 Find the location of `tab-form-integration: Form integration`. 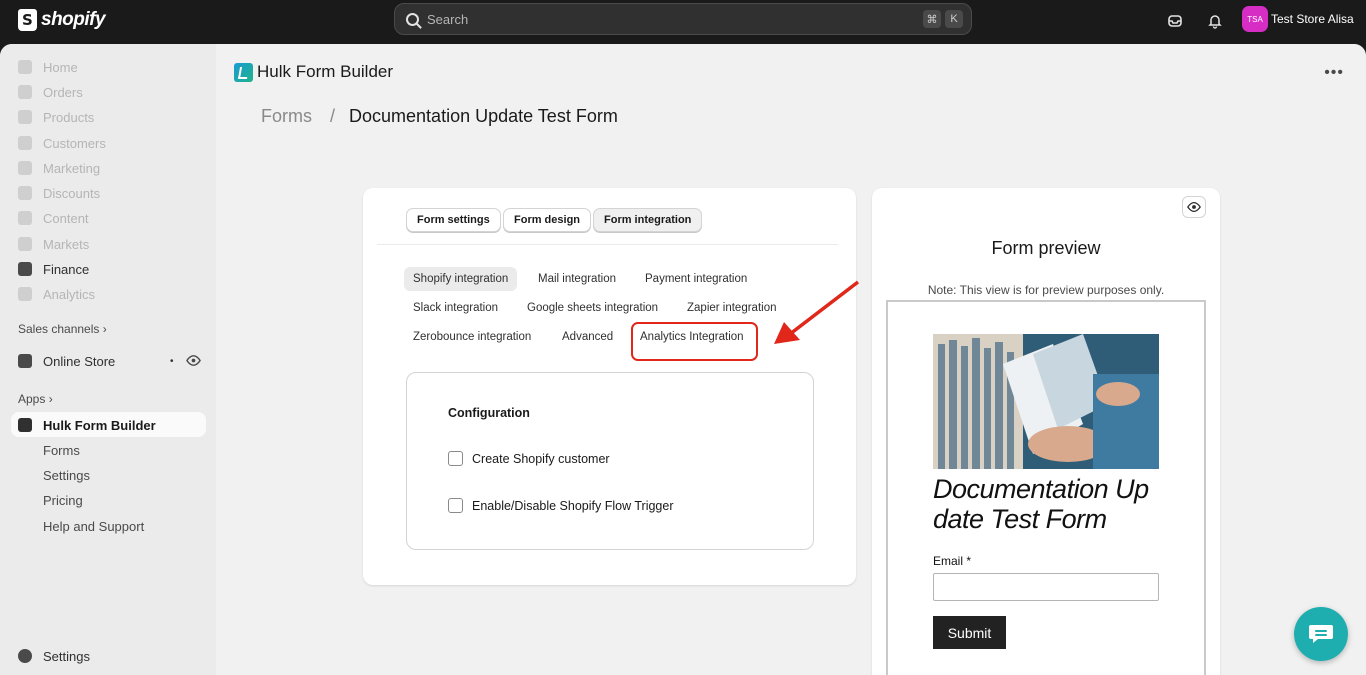

tab-form-integration: Form integration is located at coordinates (648, 220).